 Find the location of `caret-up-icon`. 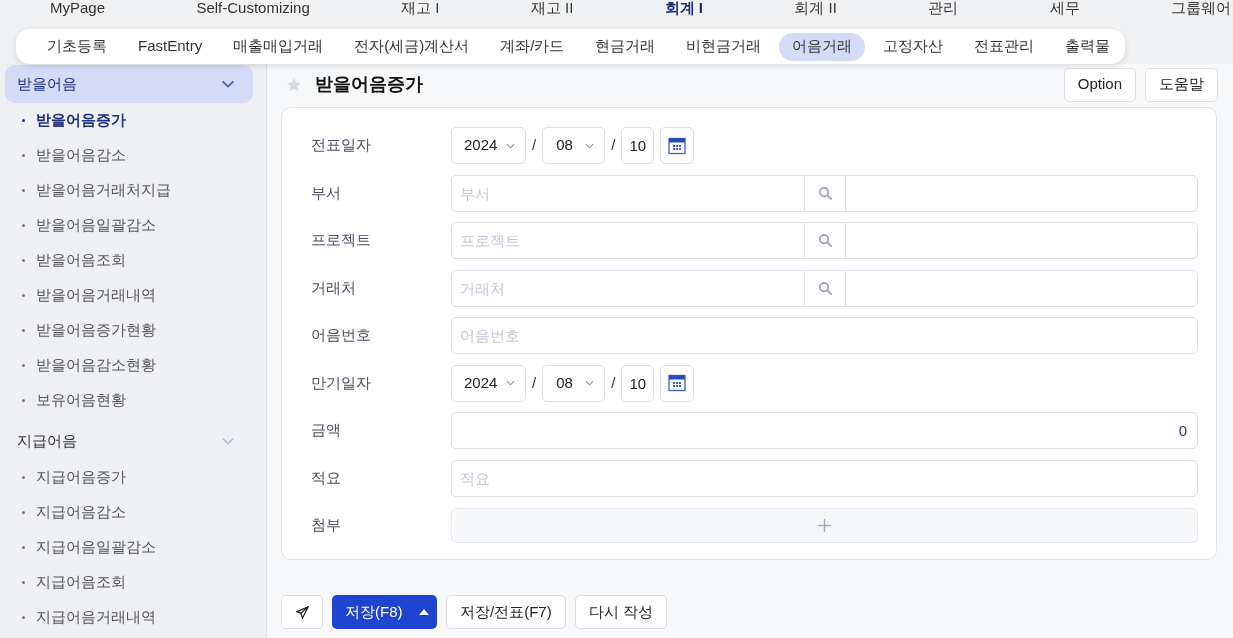

caret-up-icon is located at coordinates (424, 612).